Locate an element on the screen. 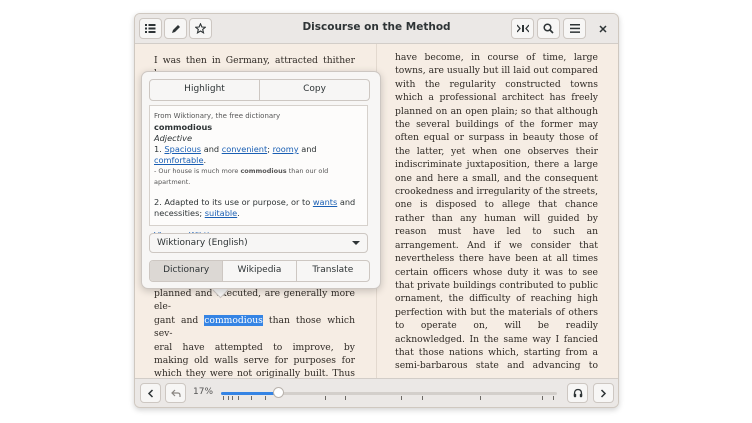  link-spacious: Spacious is located at coordinates (182, 149).